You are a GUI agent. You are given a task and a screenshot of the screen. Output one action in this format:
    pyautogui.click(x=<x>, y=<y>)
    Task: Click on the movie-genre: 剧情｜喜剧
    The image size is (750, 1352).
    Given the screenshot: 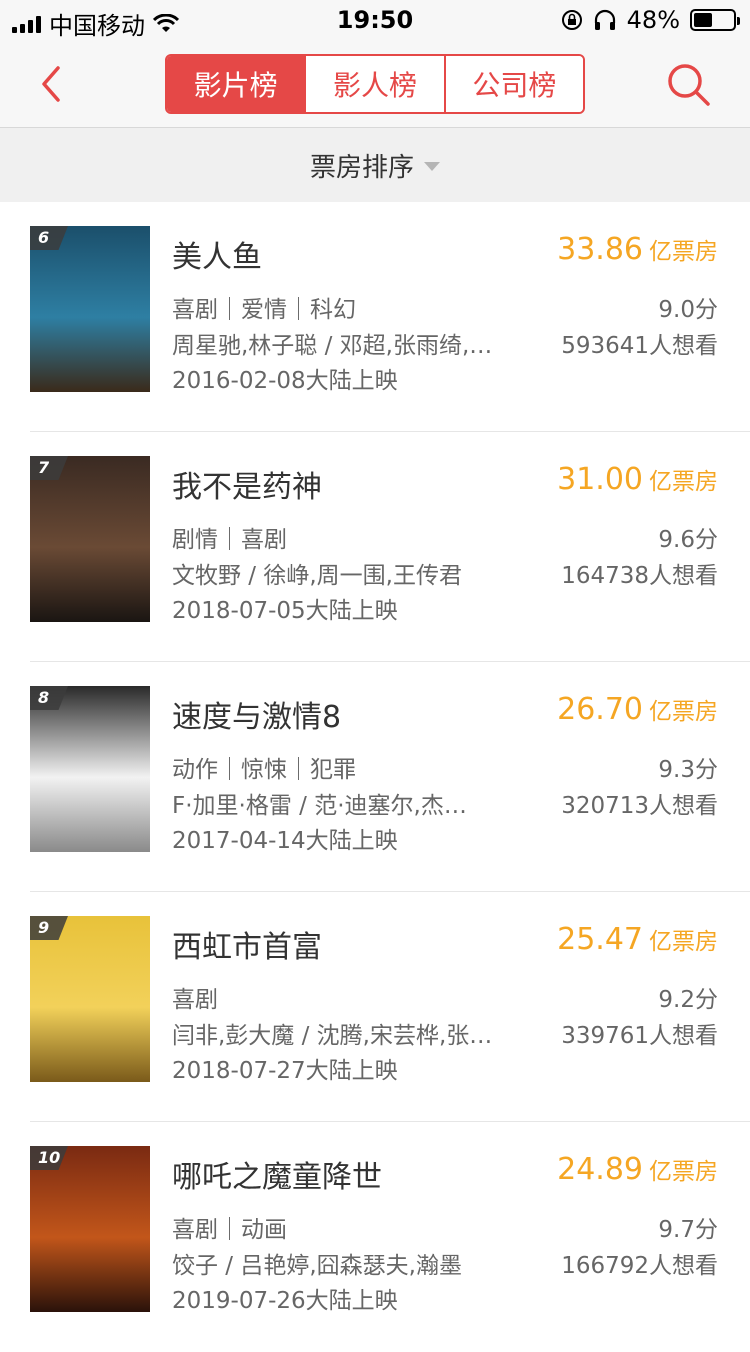 What is the action you would take?
    pyautogui.click(x=229, y=540)
    